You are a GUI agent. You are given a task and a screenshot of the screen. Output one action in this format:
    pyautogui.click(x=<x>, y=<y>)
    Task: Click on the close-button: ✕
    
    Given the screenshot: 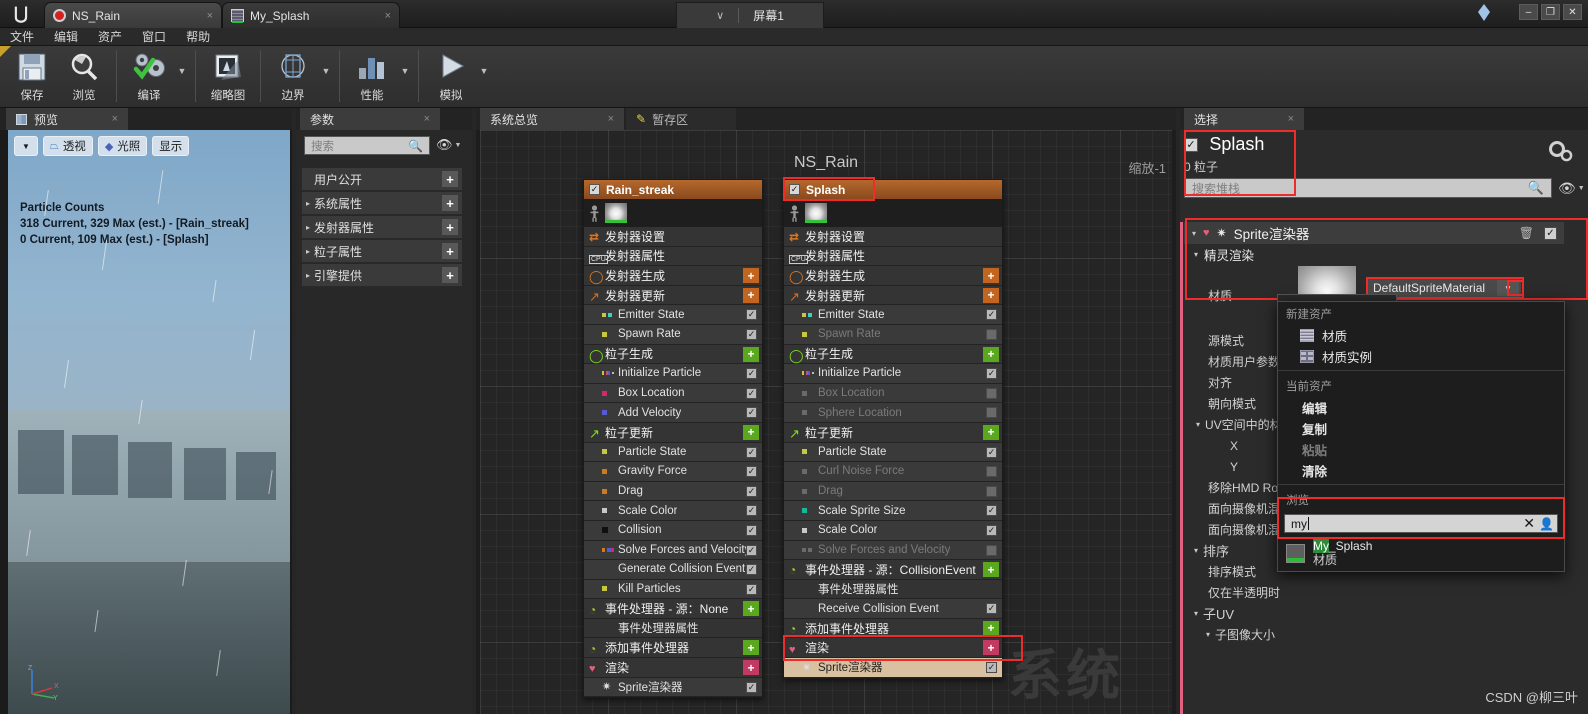 What is the action you would take?
    pyautogui.click(x=1572, y=12)
    